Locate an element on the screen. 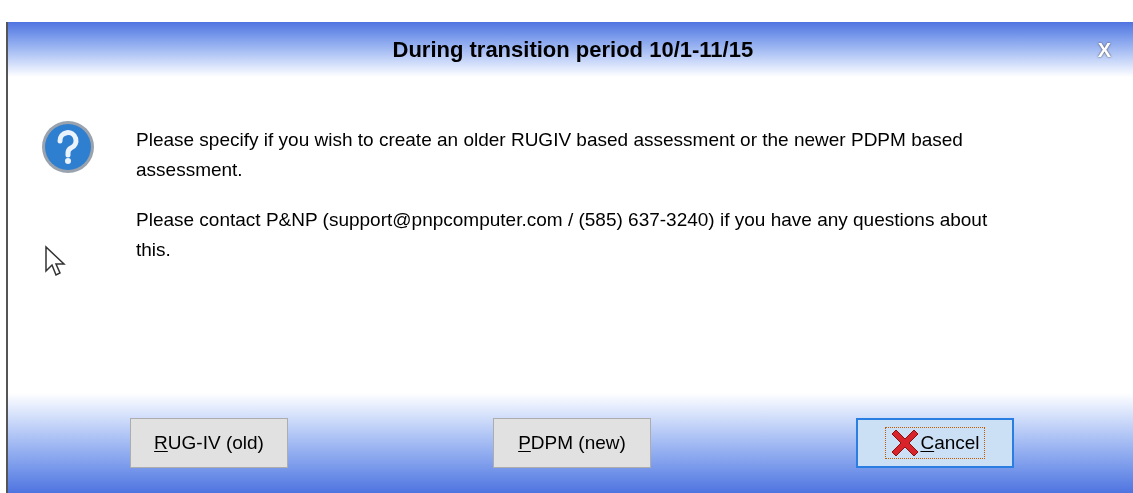 This screenshot has width=1133, height=493. message-text: Please contact P&NP (support@pnpcomputer.com / (585) 637-3240) if you have any questions about this. is located at coordinates (562, 235).